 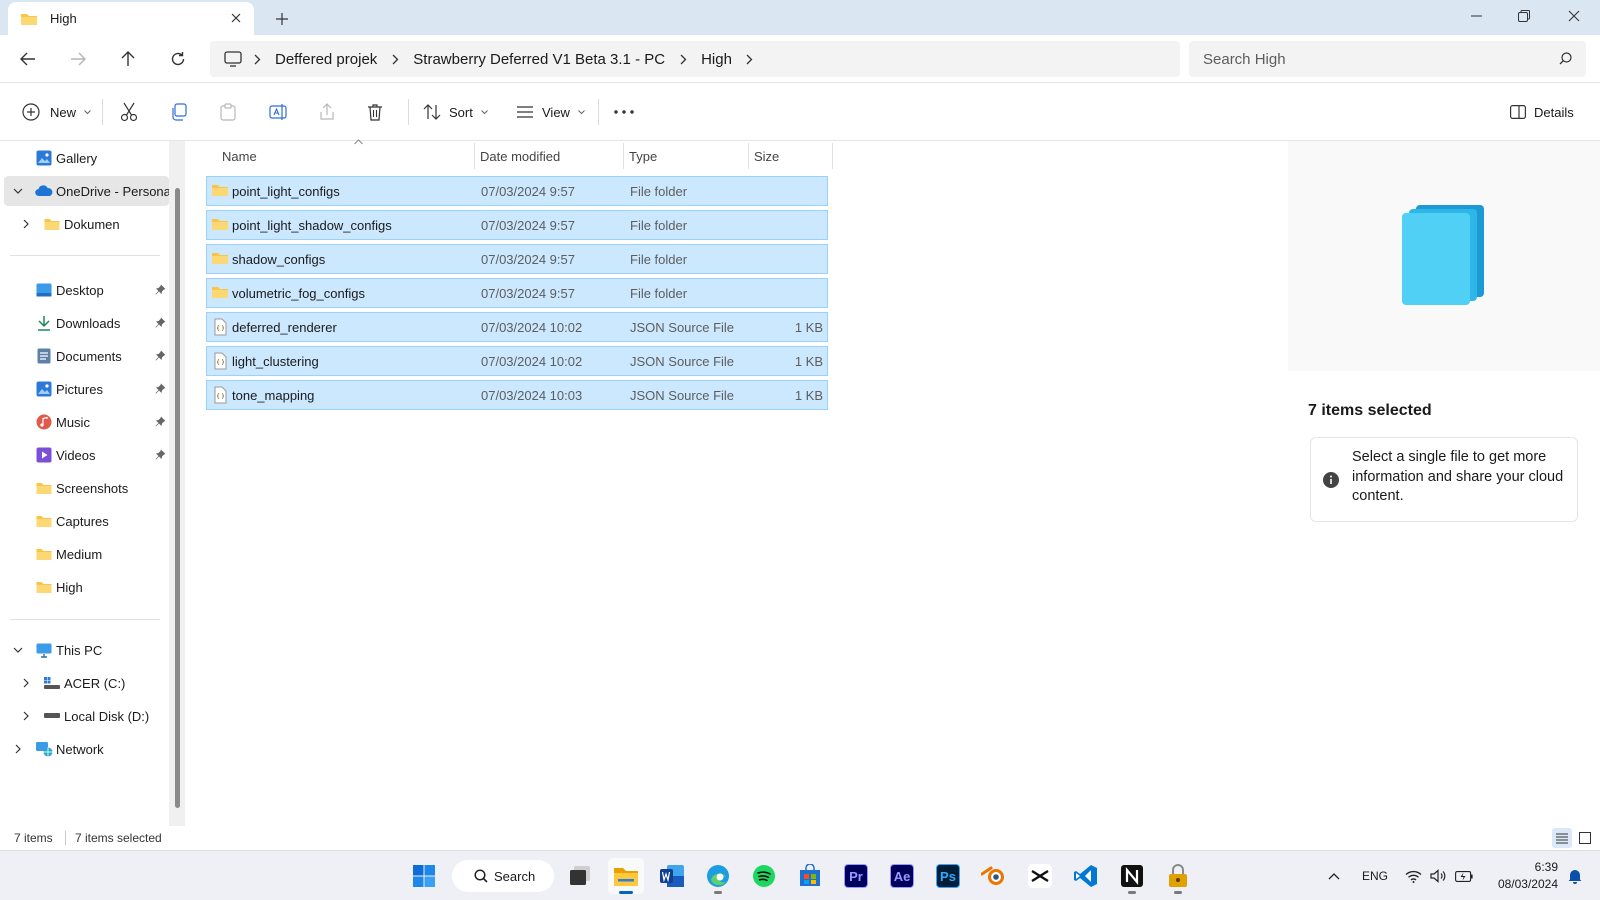 I want to click on rename-button, so click(x=278, y=112).